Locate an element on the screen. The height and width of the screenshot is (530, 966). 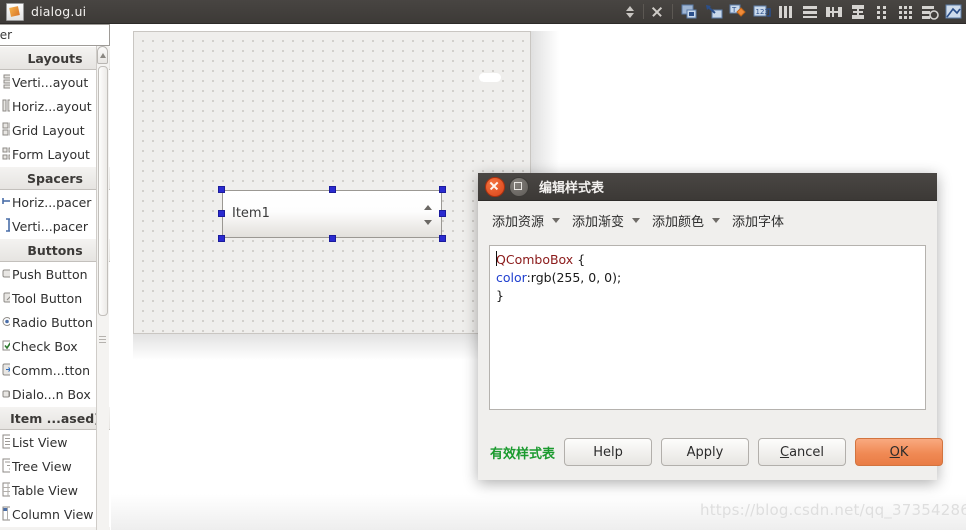
stylesheet-validity-status: 有效样式表 is located at coordinates (523, 454).